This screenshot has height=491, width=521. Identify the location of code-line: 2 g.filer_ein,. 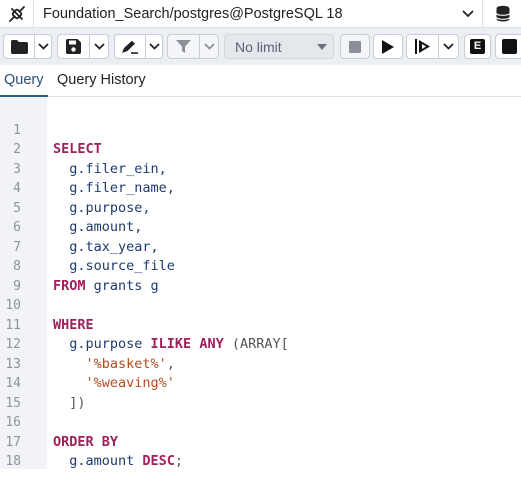
(260, 149).